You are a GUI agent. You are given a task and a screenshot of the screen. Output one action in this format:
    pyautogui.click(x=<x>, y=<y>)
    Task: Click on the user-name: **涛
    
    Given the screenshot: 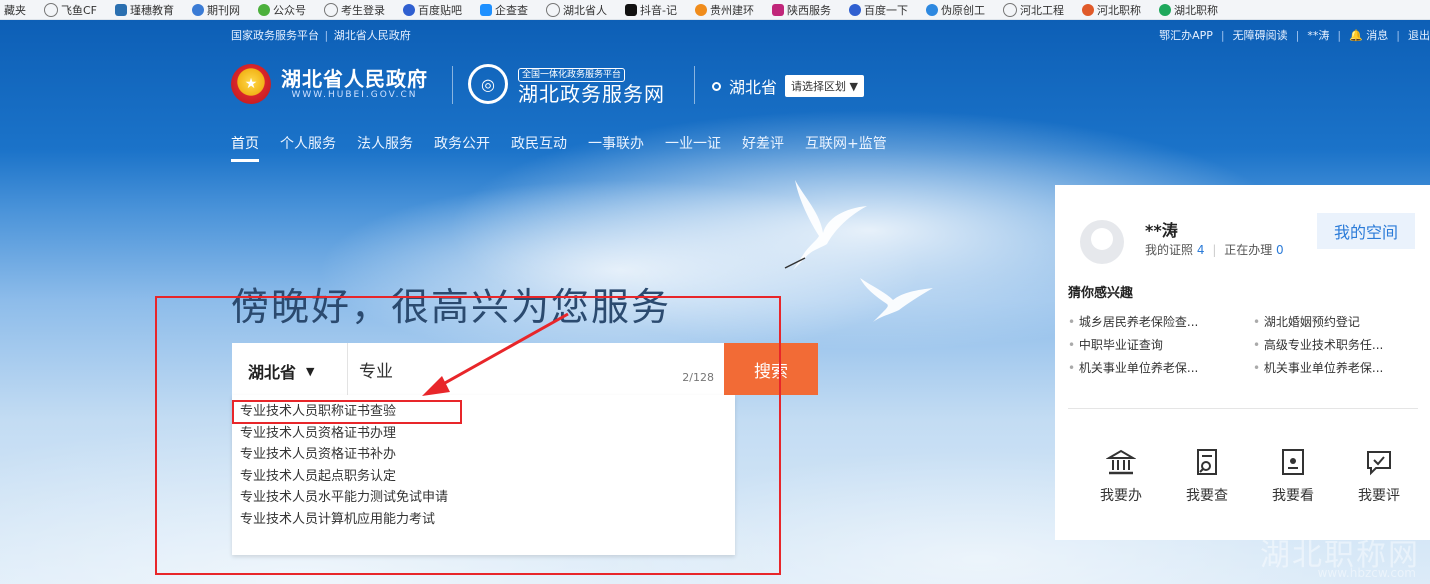 What is the action you would take?
    pyautogui.click(x=1161, y=230)
    